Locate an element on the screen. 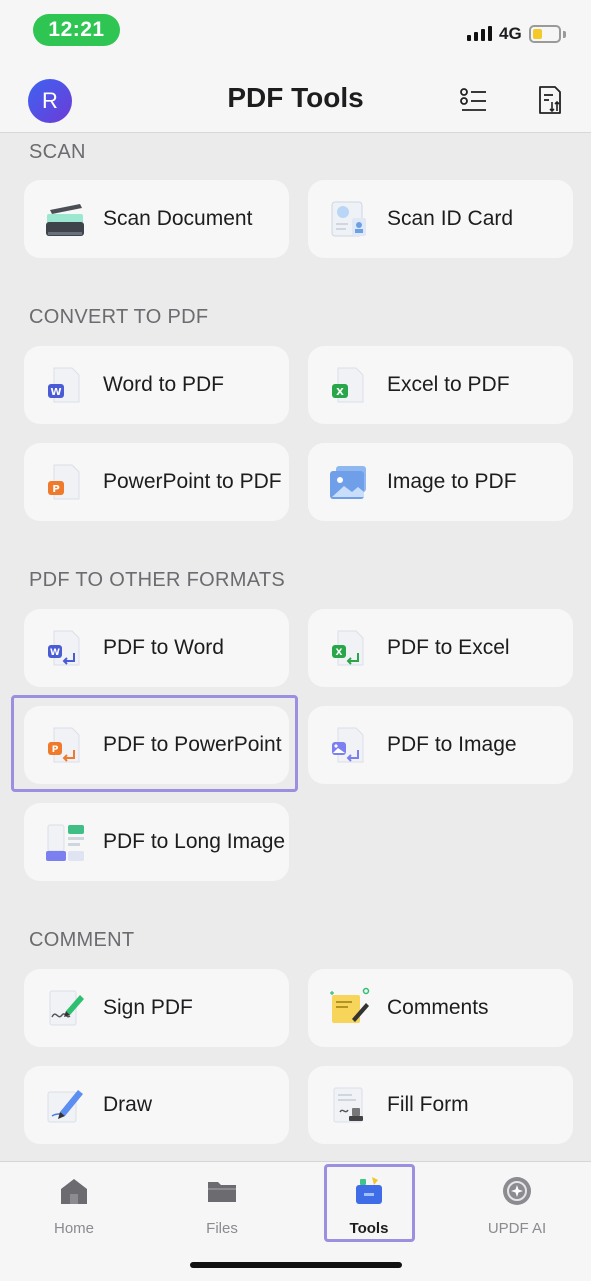 The image size is (591, 1281). tile-label: Fill Form is located at coordinates (428, 1104).